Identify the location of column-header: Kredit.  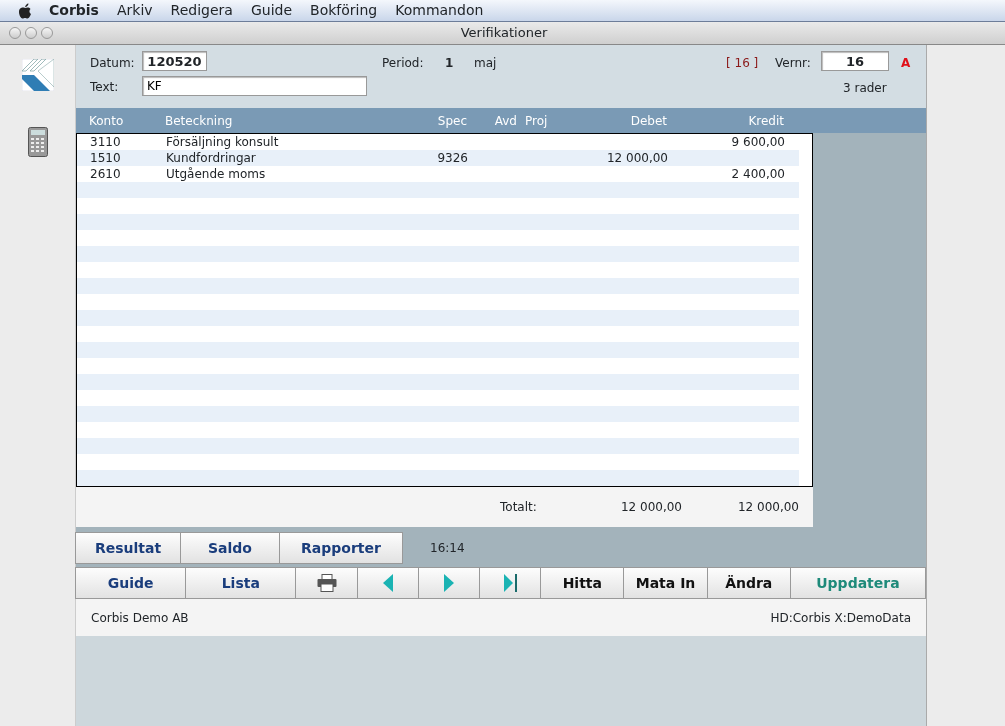
(766, 121).